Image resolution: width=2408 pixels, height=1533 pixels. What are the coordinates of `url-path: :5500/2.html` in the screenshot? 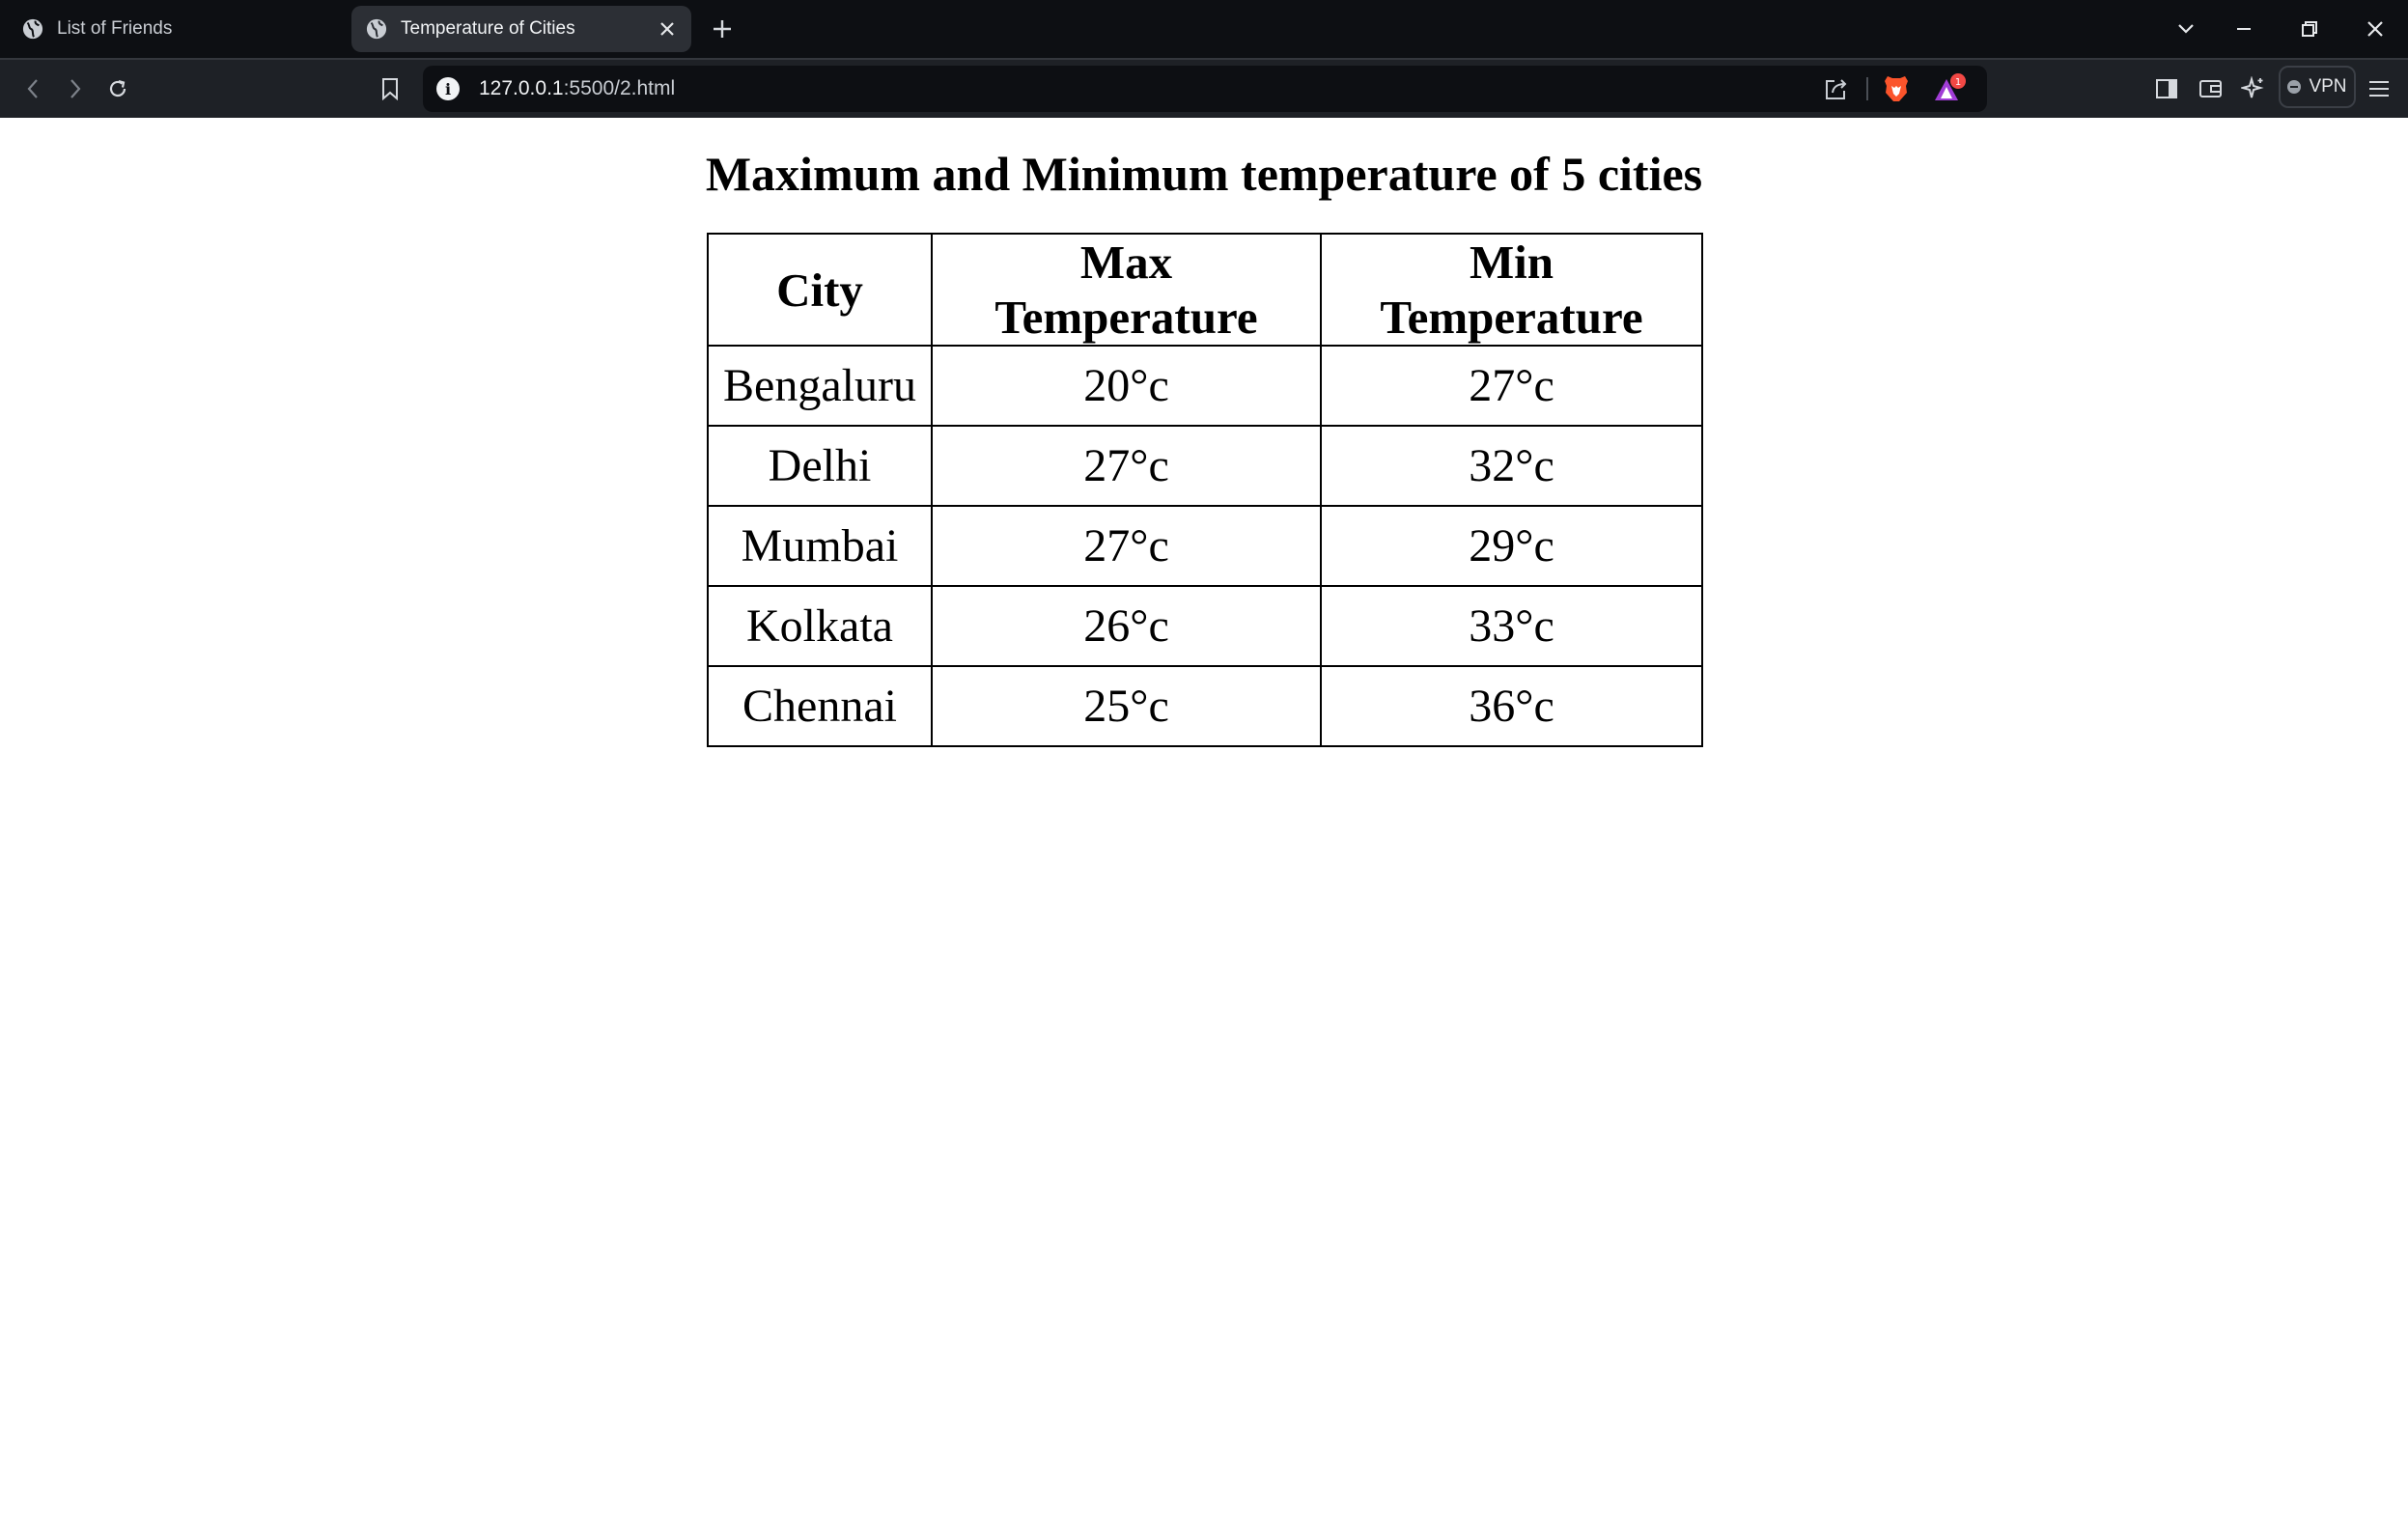 It's located at (620, 88).